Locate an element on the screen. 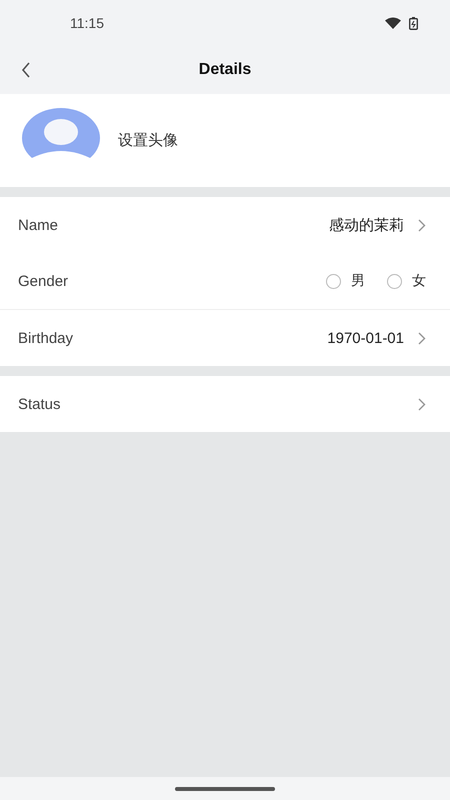 This screenshot has height=800, width=450. page-title: Details is located at coordinates (225, 70).